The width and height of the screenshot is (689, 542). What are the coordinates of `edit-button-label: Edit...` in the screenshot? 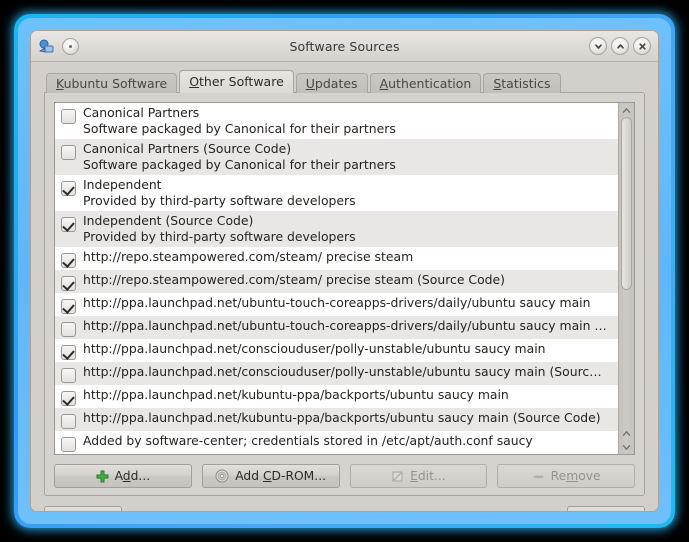 It's located at (428, 476).